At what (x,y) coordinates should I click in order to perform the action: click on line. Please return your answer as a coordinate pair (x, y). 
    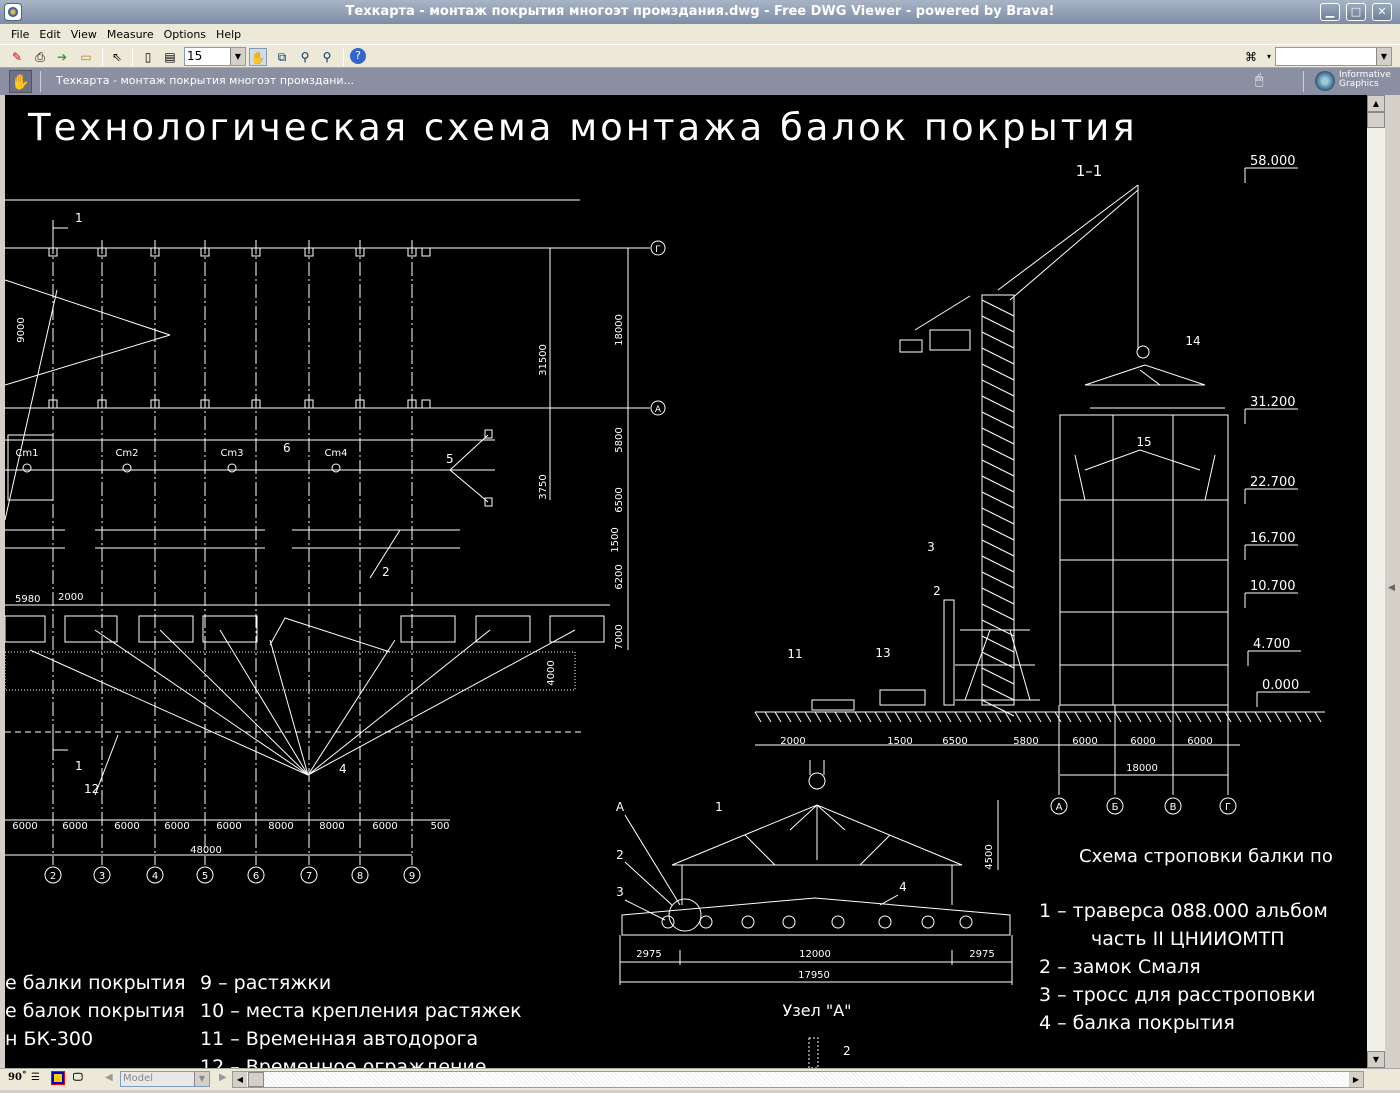
    Looking at the image, I should click on (645, 910).